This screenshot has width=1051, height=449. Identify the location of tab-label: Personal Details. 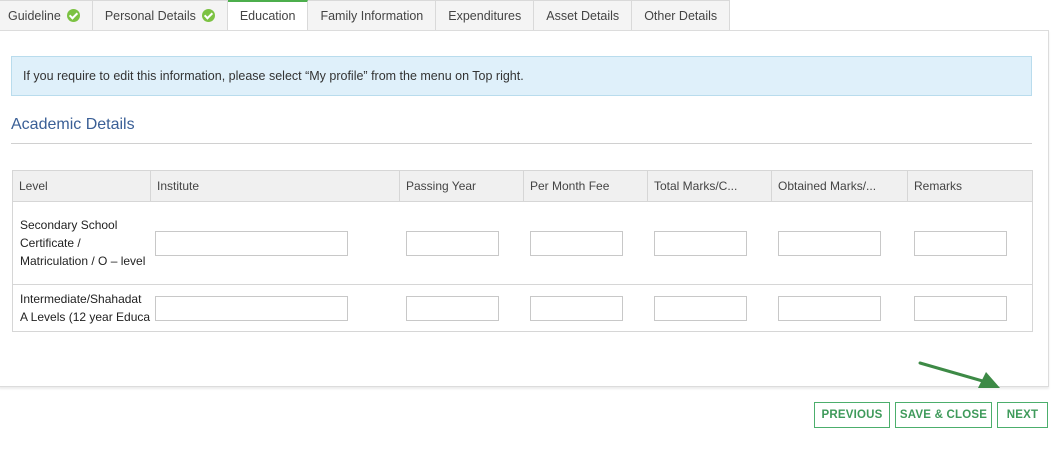
(150, 15).